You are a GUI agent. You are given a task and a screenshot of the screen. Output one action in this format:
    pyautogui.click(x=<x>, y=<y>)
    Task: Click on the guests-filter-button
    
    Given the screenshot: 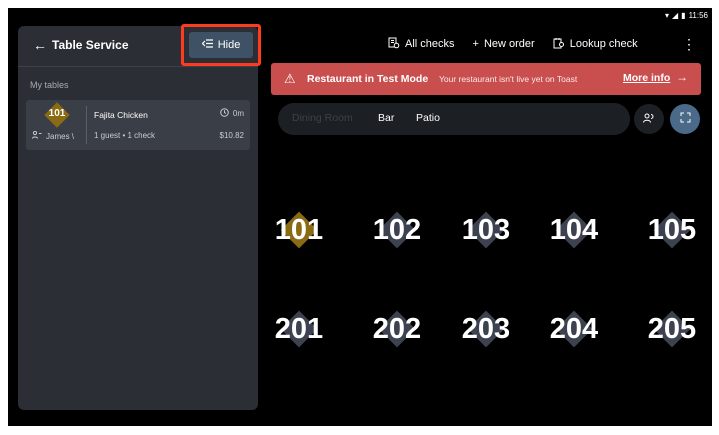 What is the action you would take?
    pyautogui.click(x=649, y=119)
    